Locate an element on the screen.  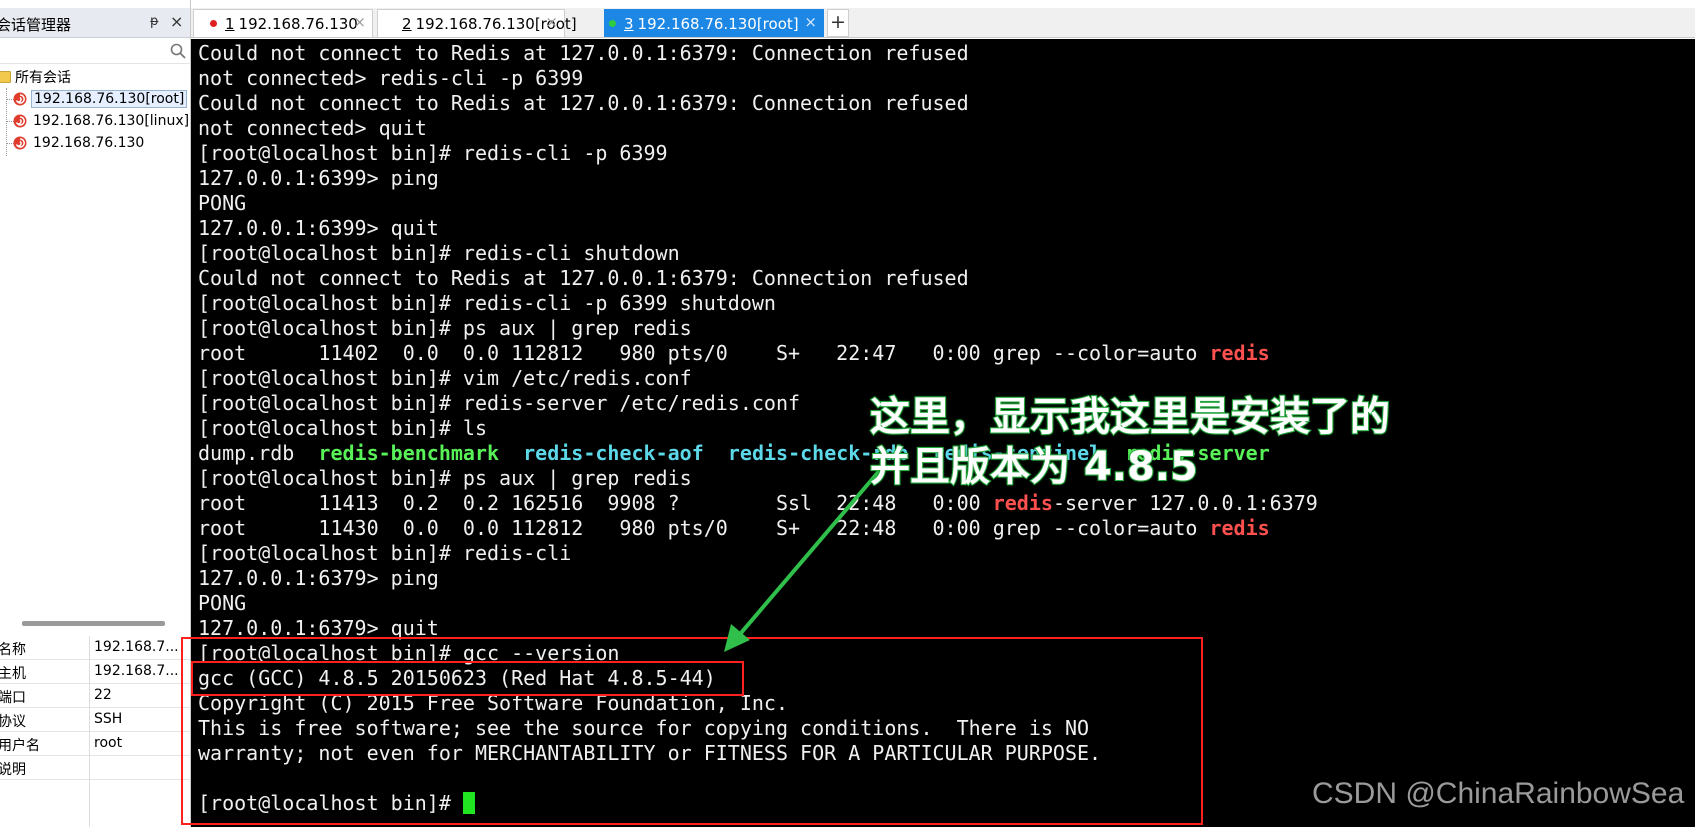
property-key: 名称 is located at coordinates (13, 650).